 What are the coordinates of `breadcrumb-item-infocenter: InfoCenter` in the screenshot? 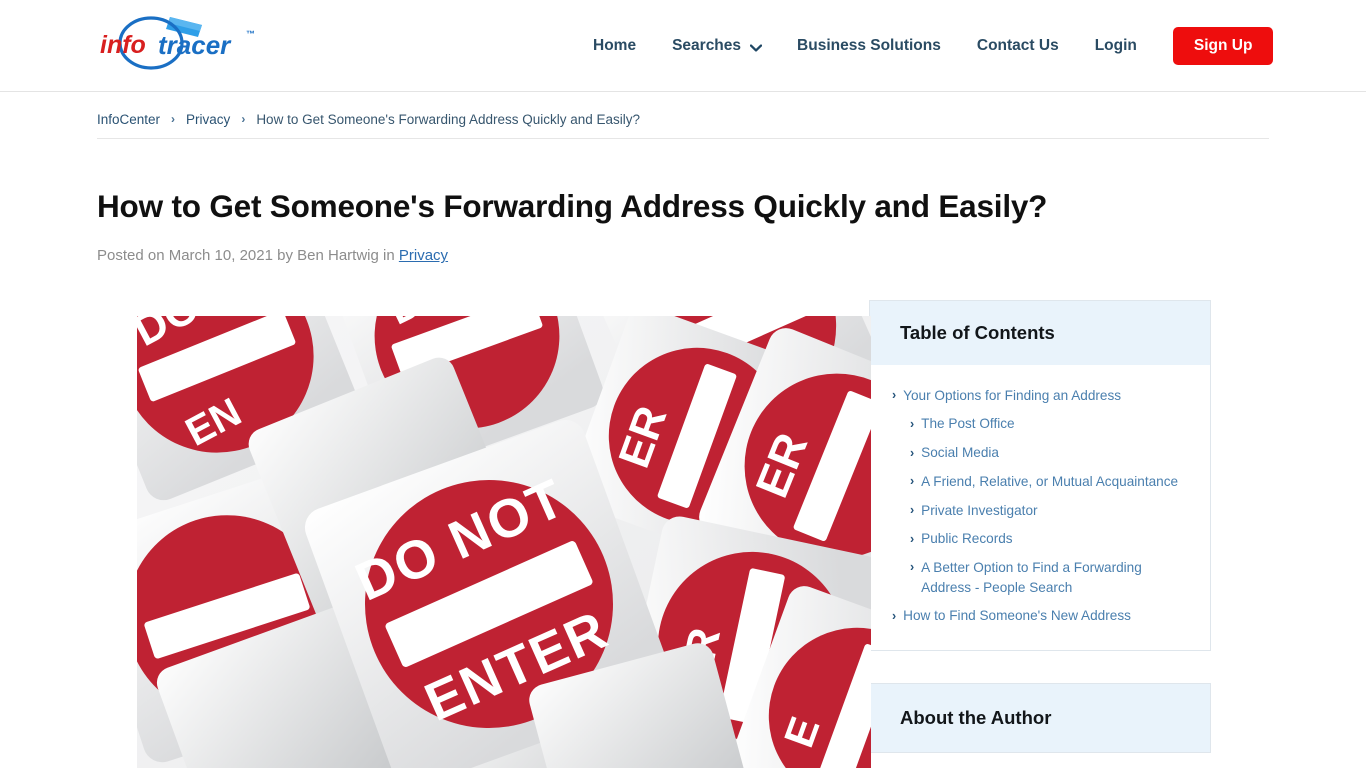 It's located at (128, 119).